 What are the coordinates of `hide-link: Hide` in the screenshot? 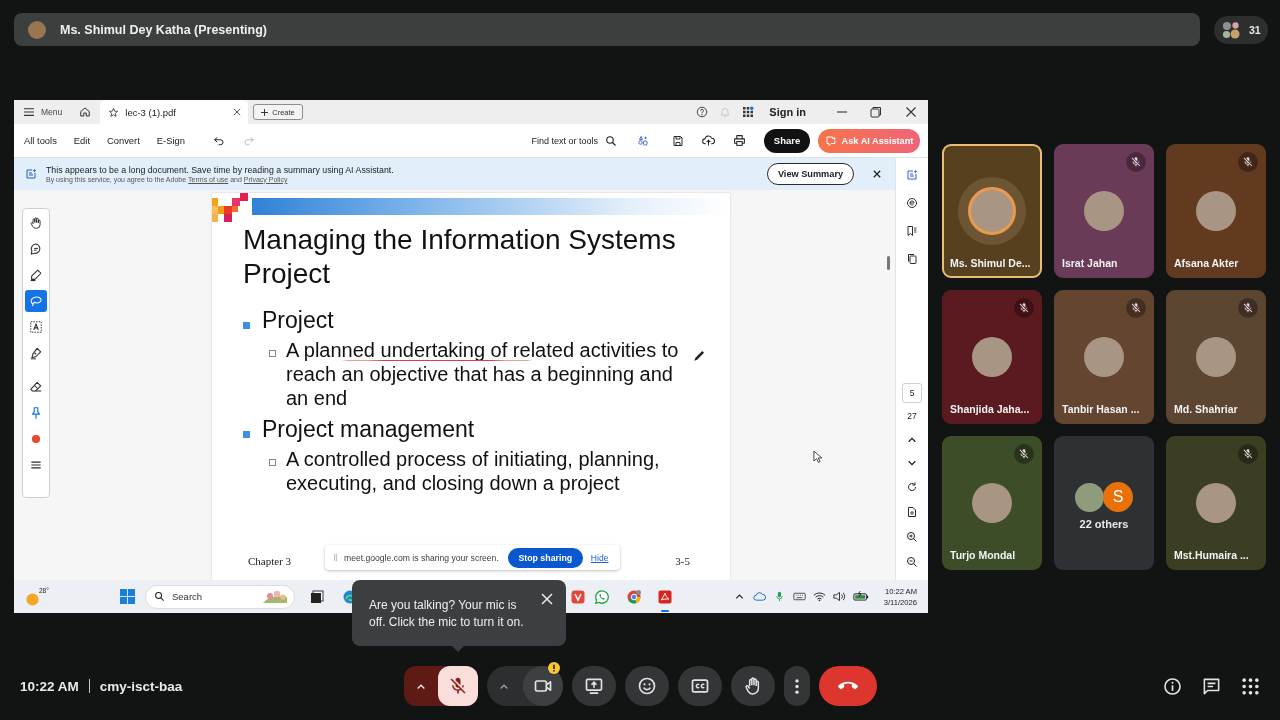 It's located at (599, 557).